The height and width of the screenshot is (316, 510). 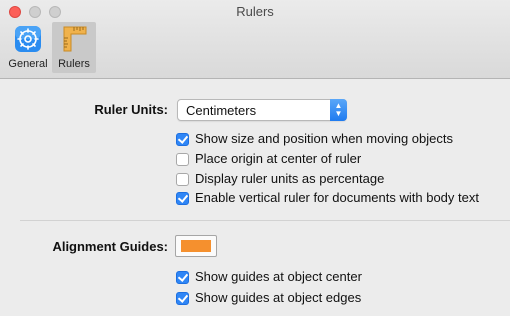 What do you see at coordinates (182, 179) in the screenshot?
I see `checkbox-units-percentage` at bounding box center [182, 179].